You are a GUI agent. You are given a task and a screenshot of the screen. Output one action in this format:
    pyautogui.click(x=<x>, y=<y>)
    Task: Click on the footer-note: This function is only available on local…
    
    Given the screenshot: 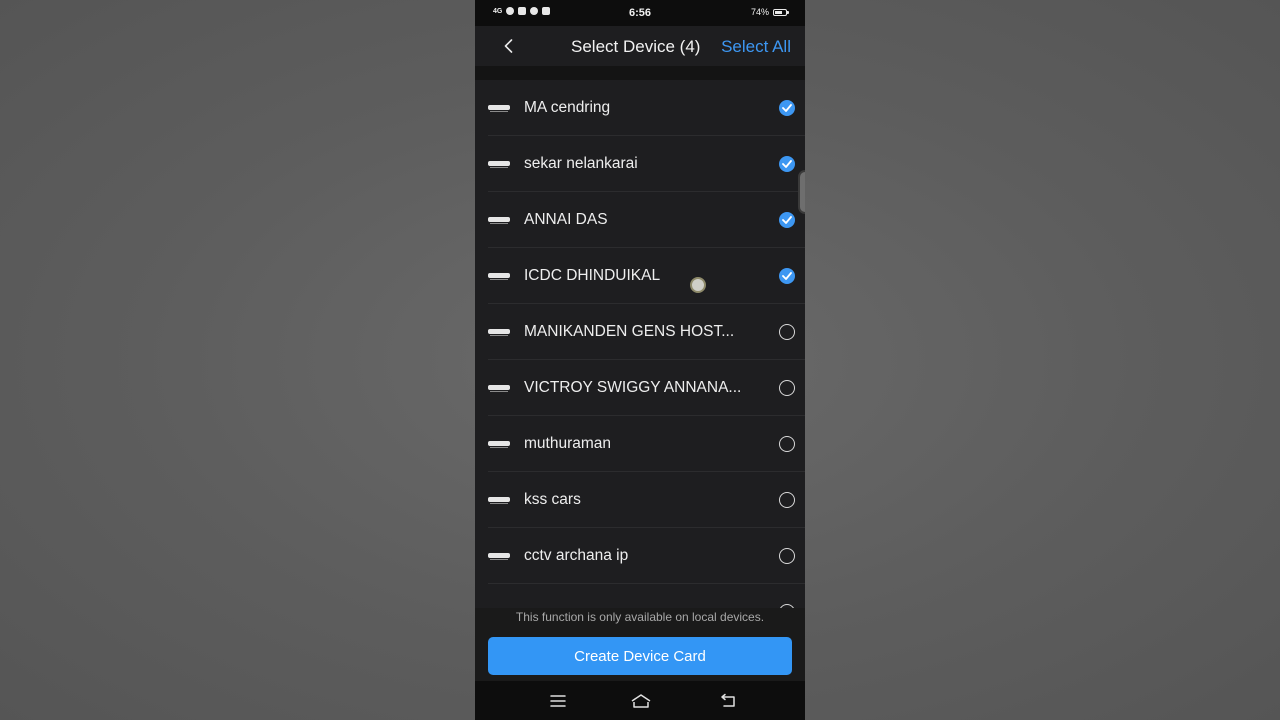 What is the action you would take?
    pyautogui.click(x=640, y=617)
    